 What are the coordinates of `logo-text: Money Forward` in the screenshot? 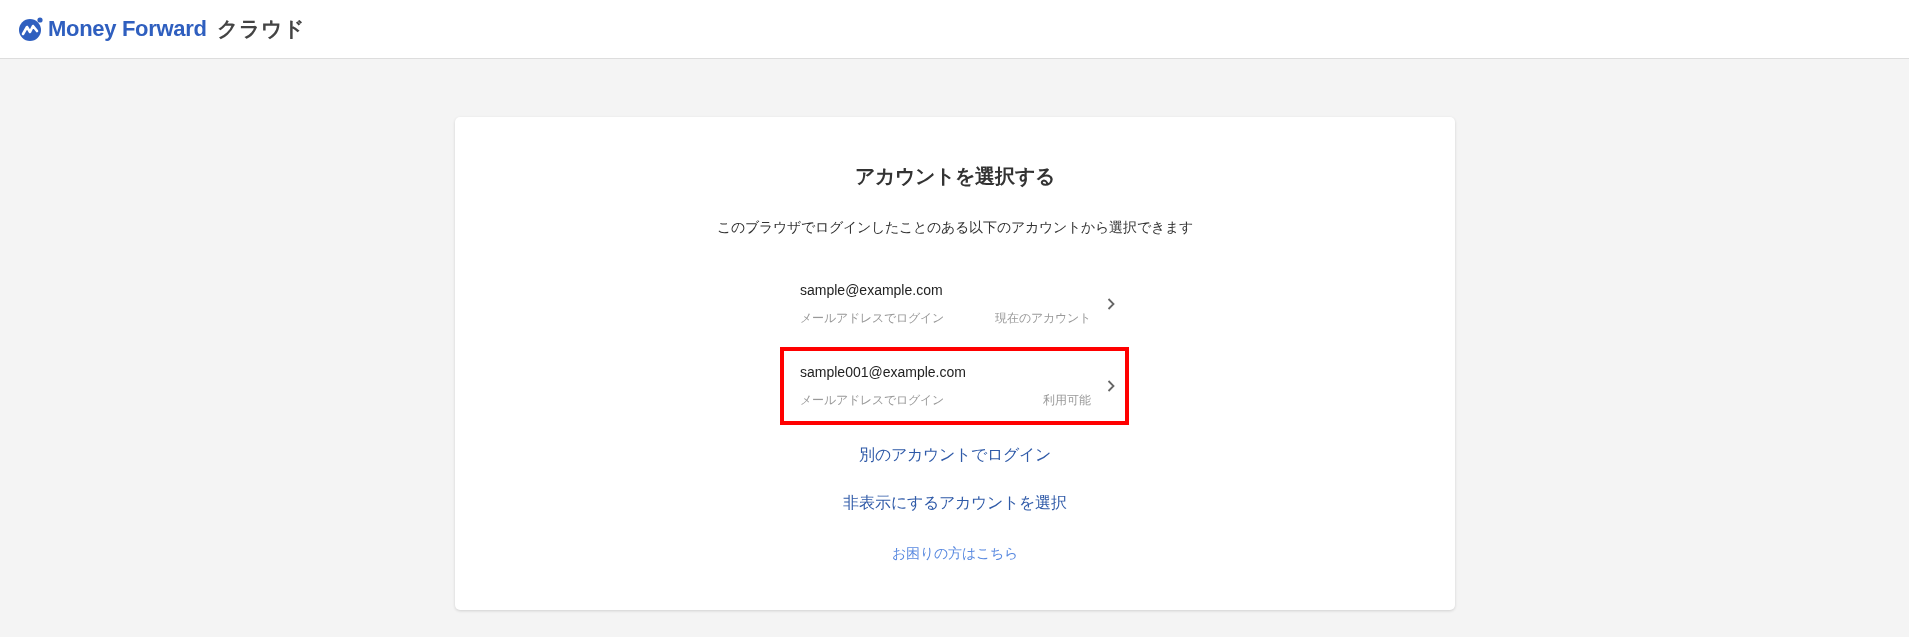 It's located at (127, 29).